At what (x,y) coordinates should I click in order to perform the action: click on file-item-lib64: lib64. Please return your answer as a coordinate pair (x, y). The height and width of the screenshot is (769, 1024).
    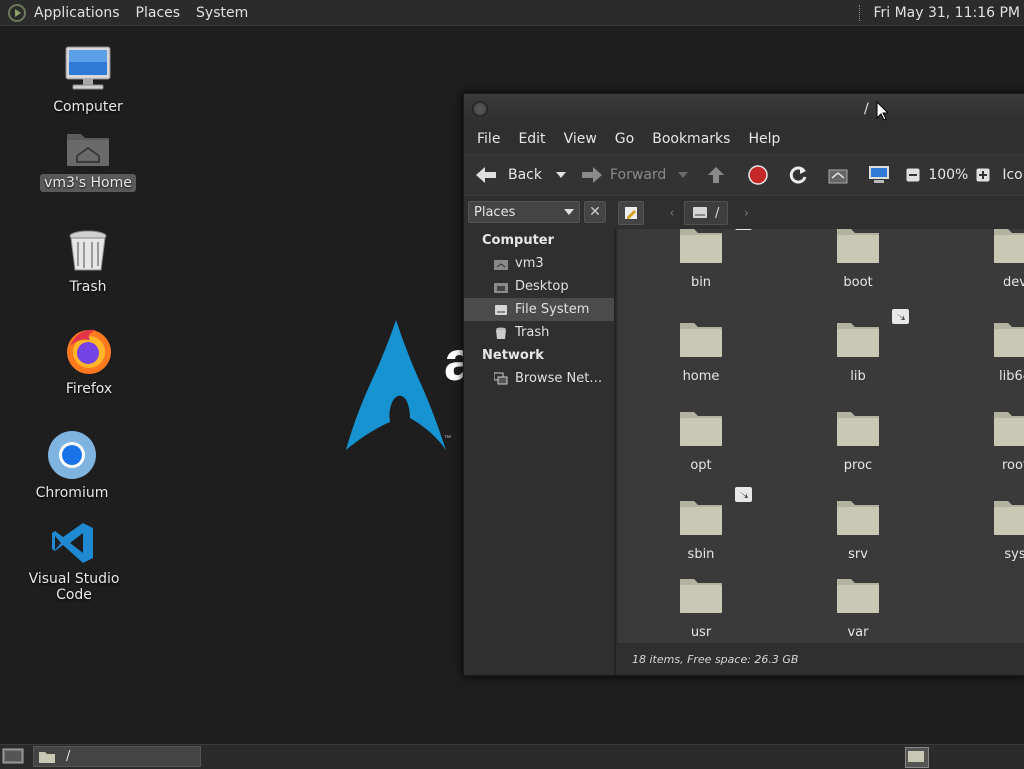
    Looking at the image, I should click on (989, 351).